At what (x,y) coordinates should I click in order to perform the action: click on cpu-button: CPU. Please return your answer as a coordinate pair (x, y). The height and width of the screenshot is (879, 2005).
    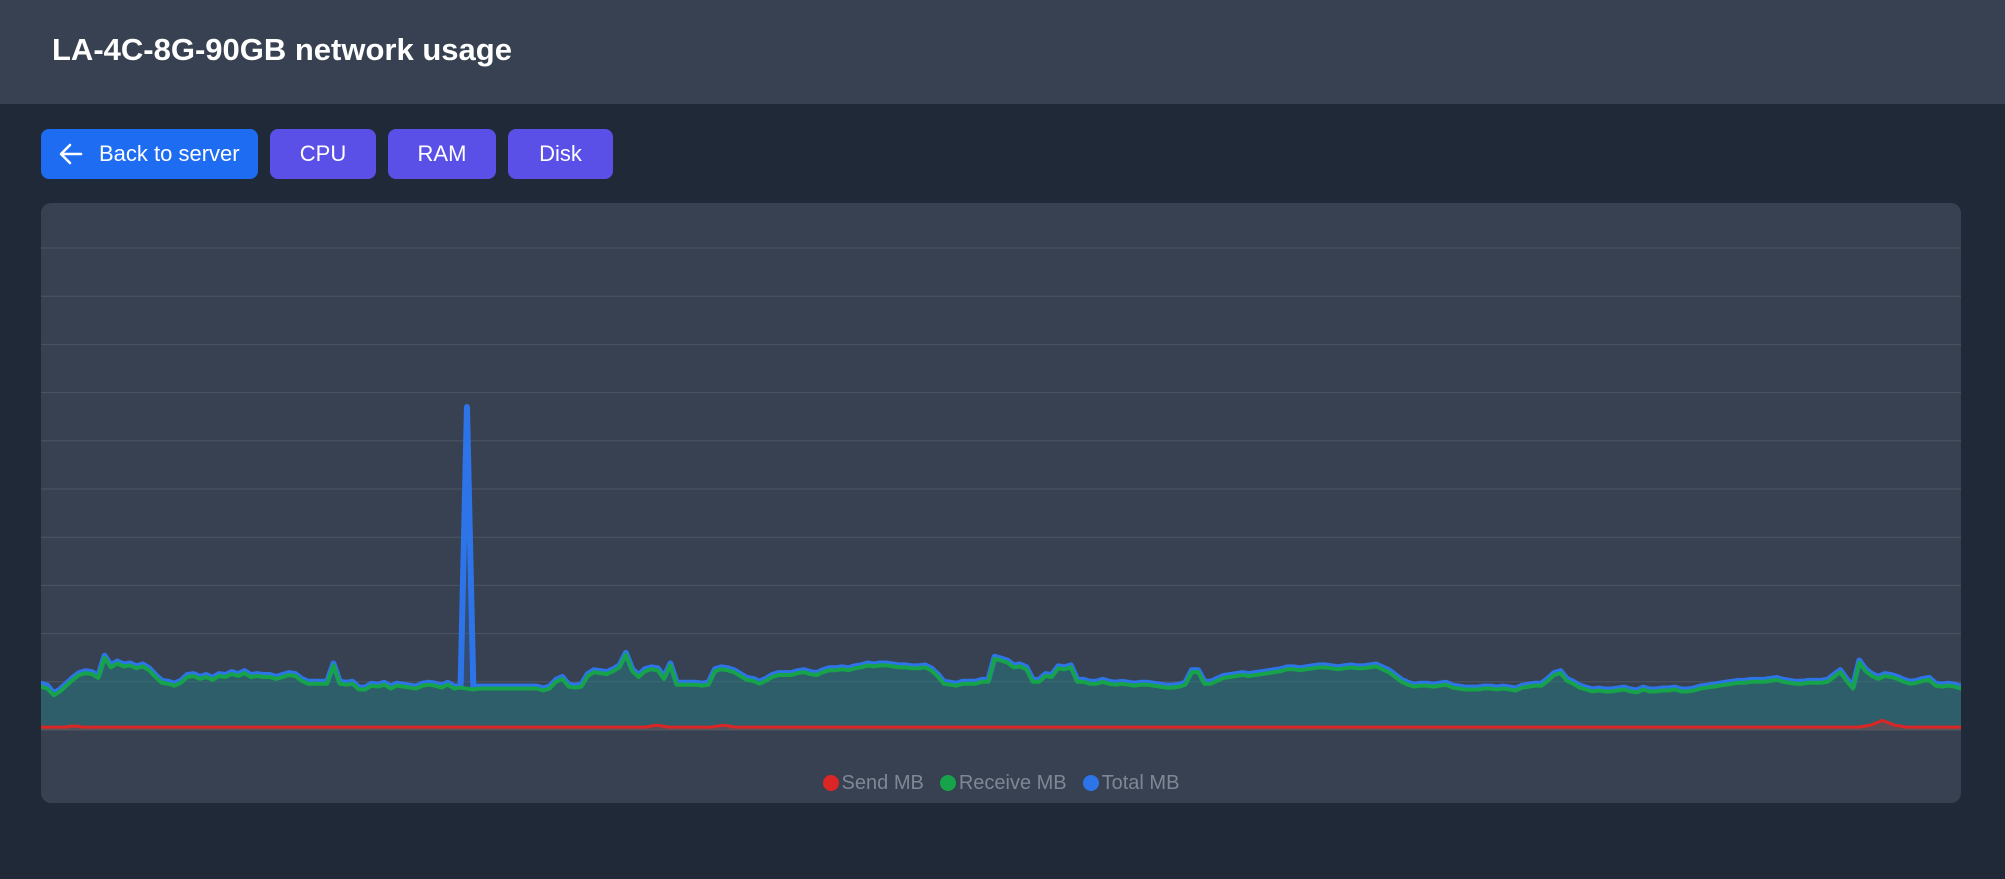
    Looking at the image, I should click on (323, 154).